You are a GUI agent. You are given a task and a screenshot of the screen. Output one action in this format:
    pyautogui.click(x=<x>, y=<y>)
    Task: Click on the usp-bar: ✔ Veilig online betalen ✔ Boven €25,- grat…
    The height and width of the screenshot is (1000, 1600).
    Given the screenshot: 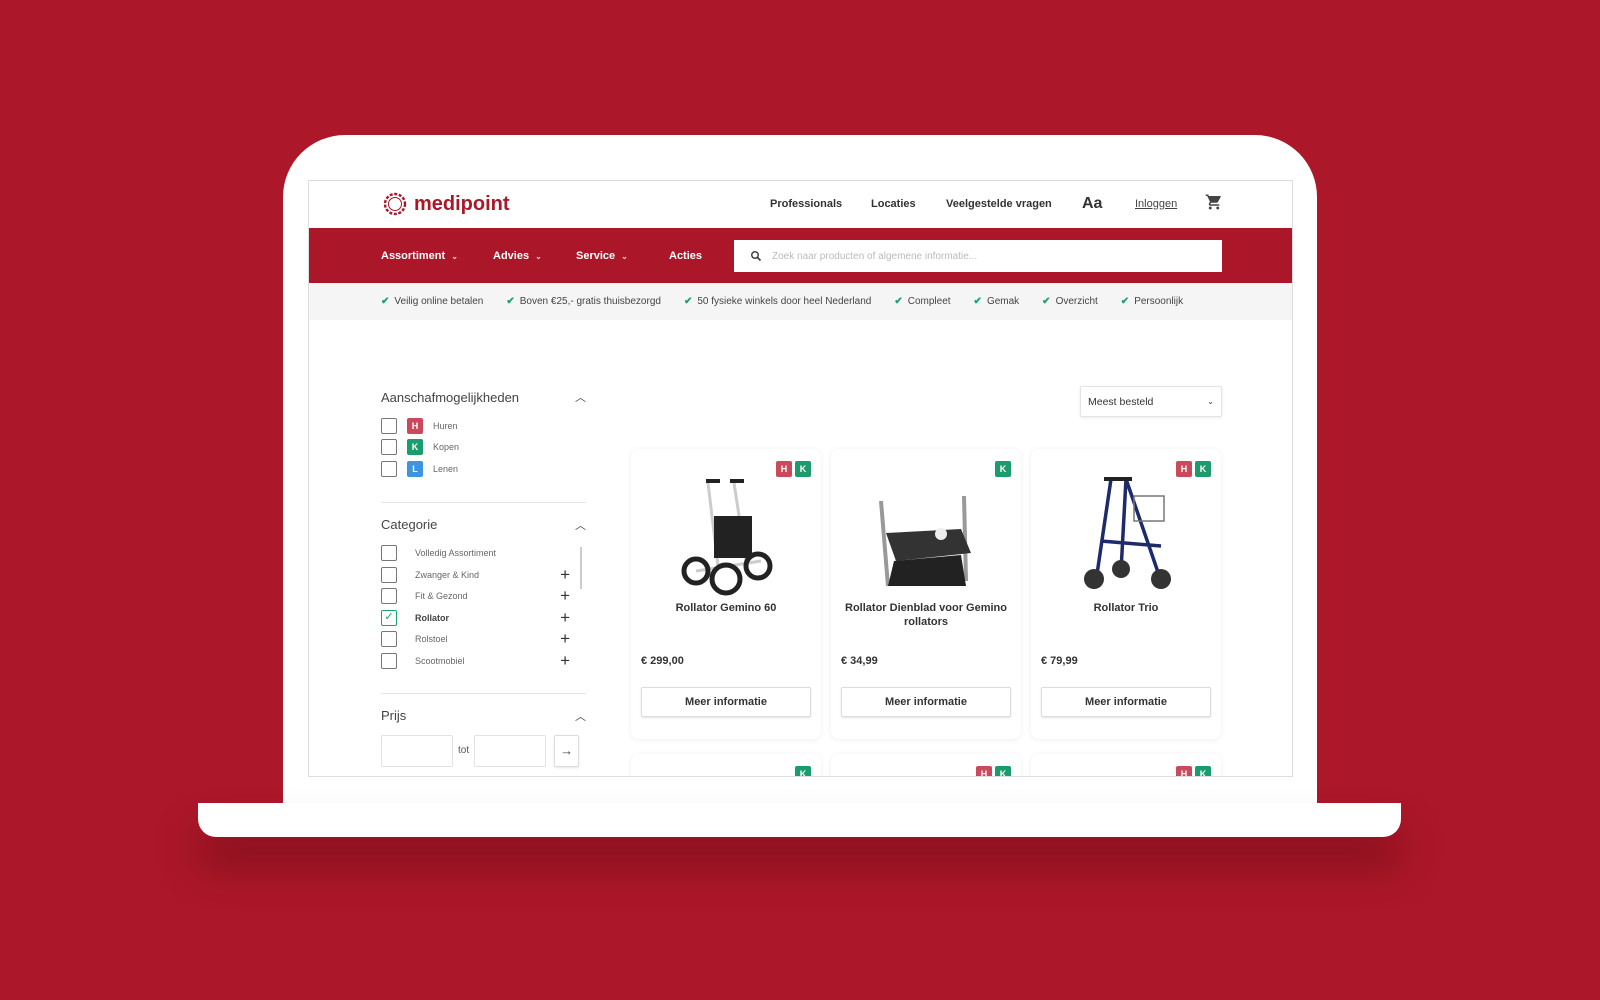 What is the action you would take?
    pyautogui.click(x=800, y=301)
    